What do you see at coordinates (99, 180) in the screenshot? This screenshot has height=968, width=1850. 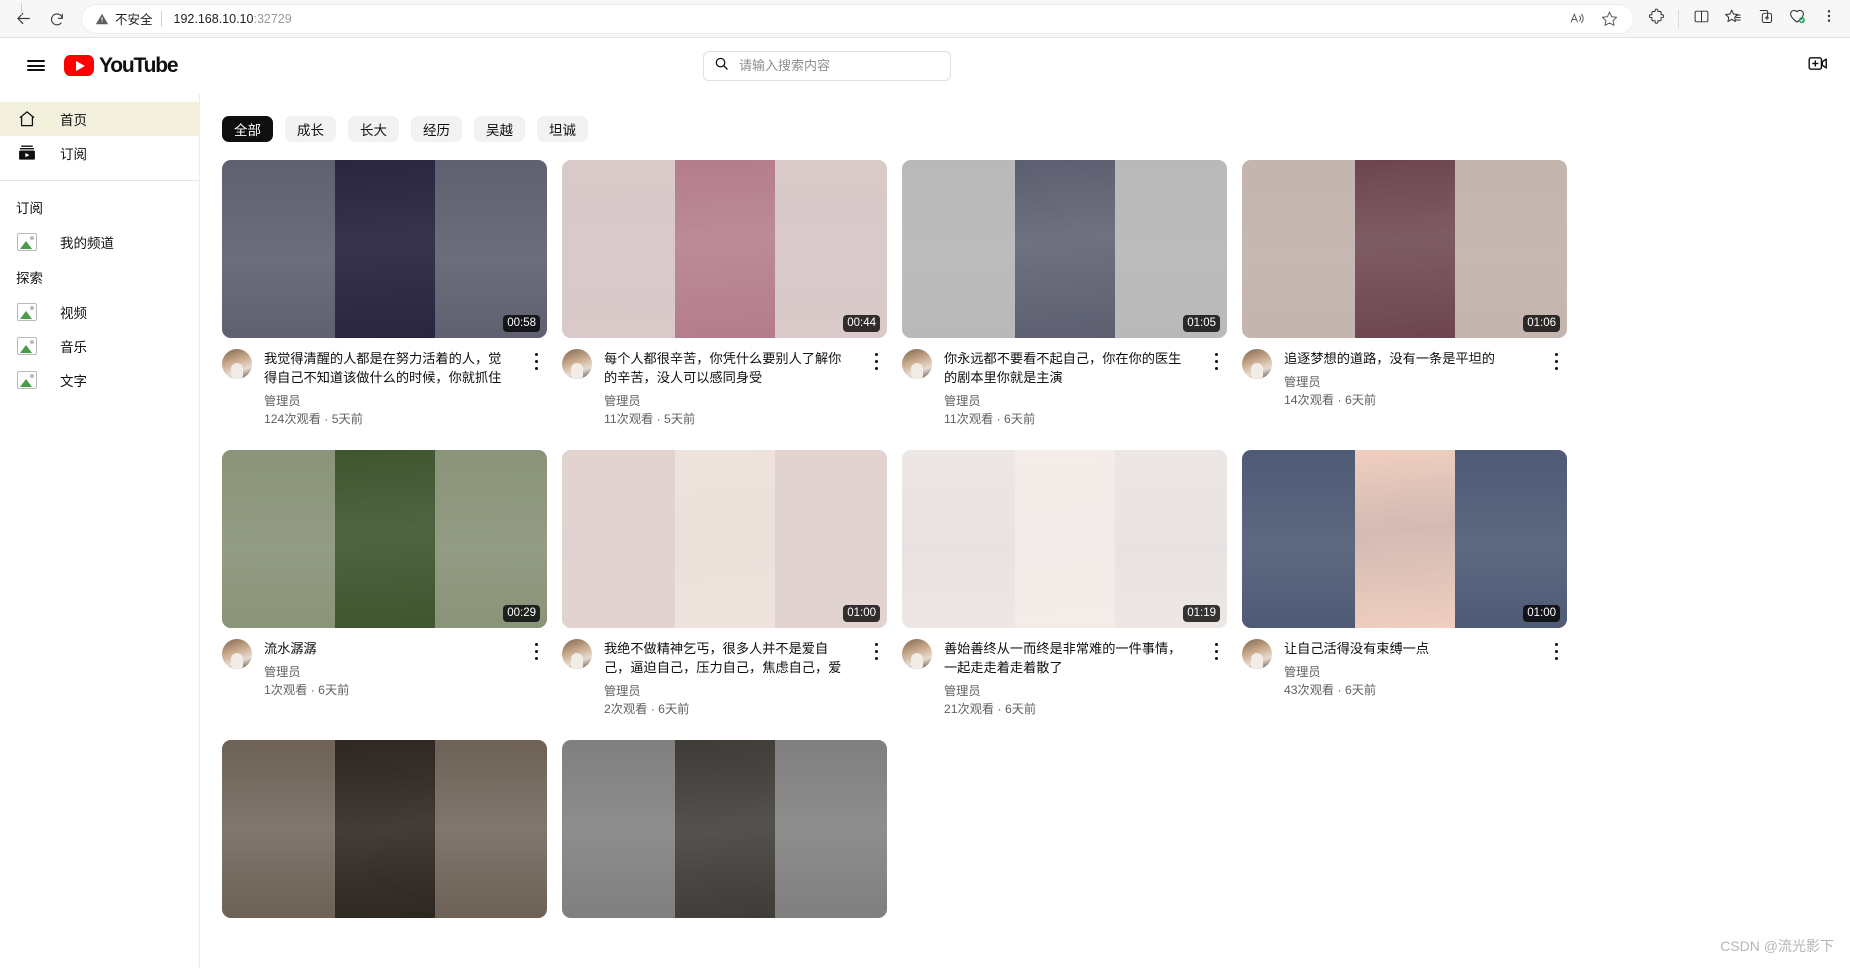 I see `sidebar-divider` at bounding box center [99, 180].